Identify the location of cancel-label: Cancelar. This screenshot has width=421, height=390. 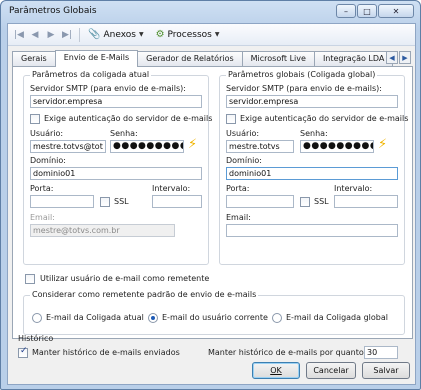
(331, 370).